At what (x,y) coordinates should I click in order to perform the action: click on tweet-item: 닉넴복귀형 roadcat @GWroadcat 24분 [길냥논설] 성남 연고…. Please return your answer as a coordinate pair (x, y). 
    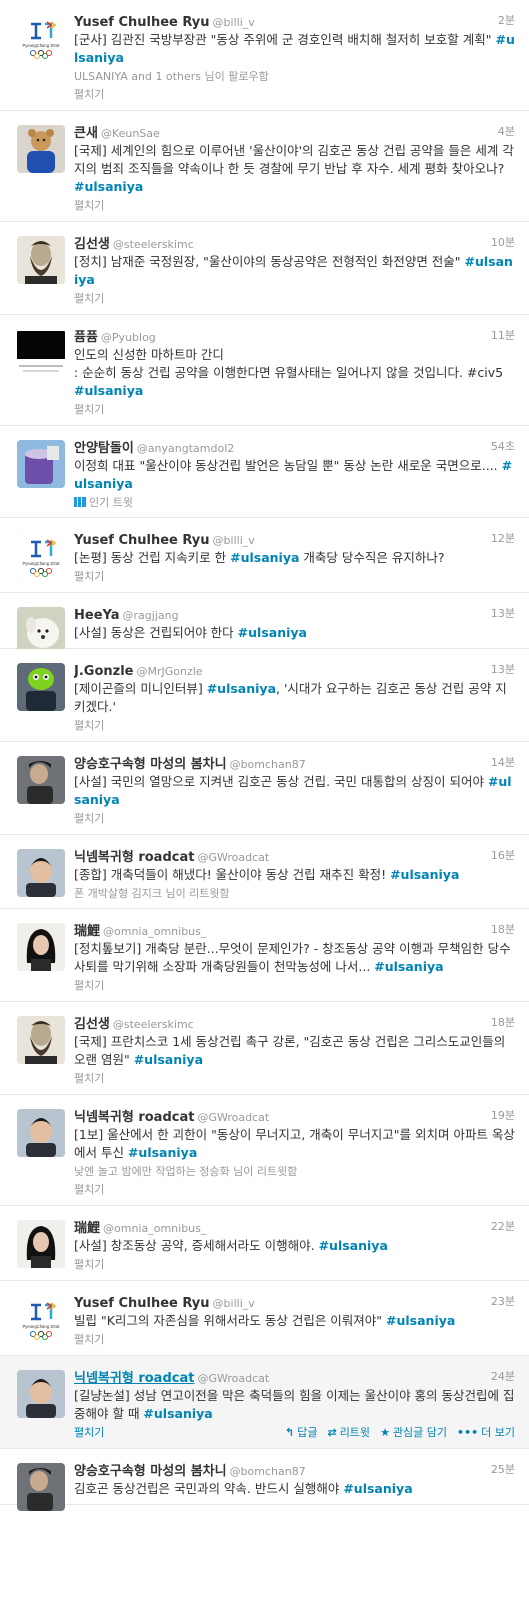
    Looking at the image, I should click on (264, 1402).